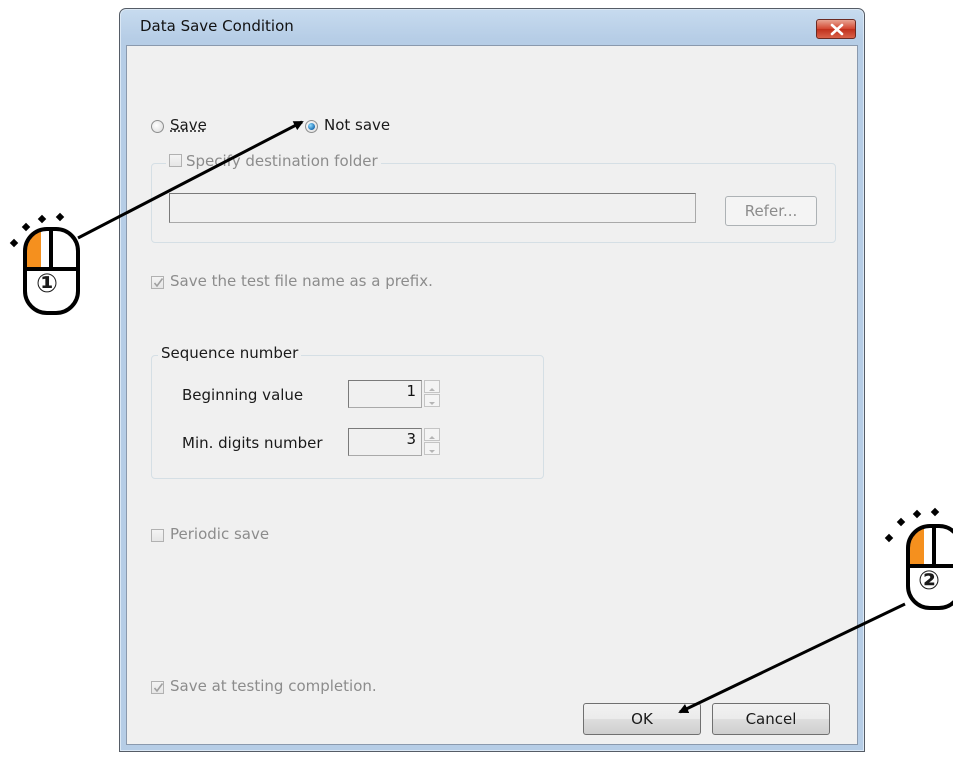  What do you see at coordinates (792, 658) in the screenshot?
I see `step2-arrow` at bounding box center [792, 658].